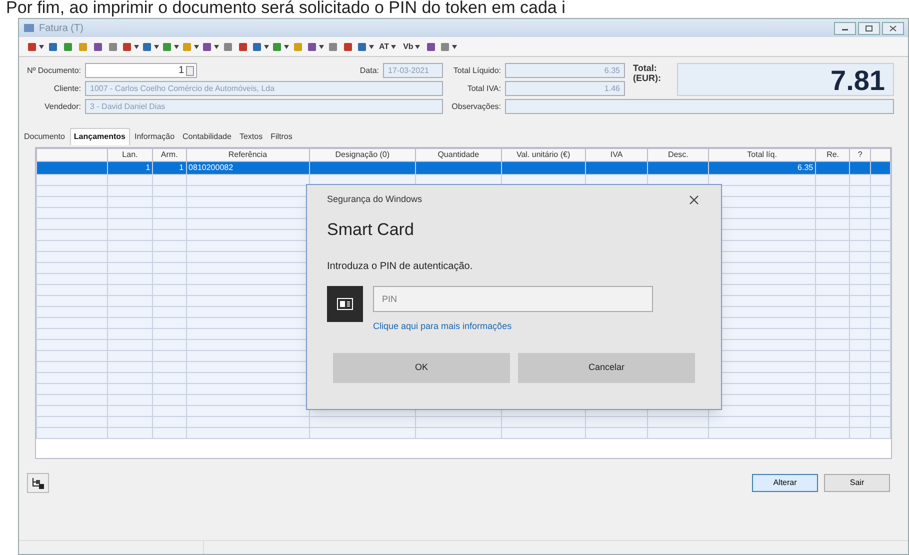 The image size is (909, 555). I want to click on column-header: IVA, so click(616, 155).